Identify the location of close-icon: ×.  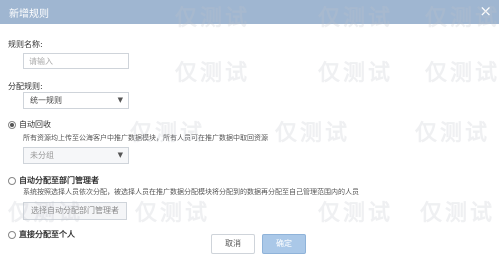
(485, 11).